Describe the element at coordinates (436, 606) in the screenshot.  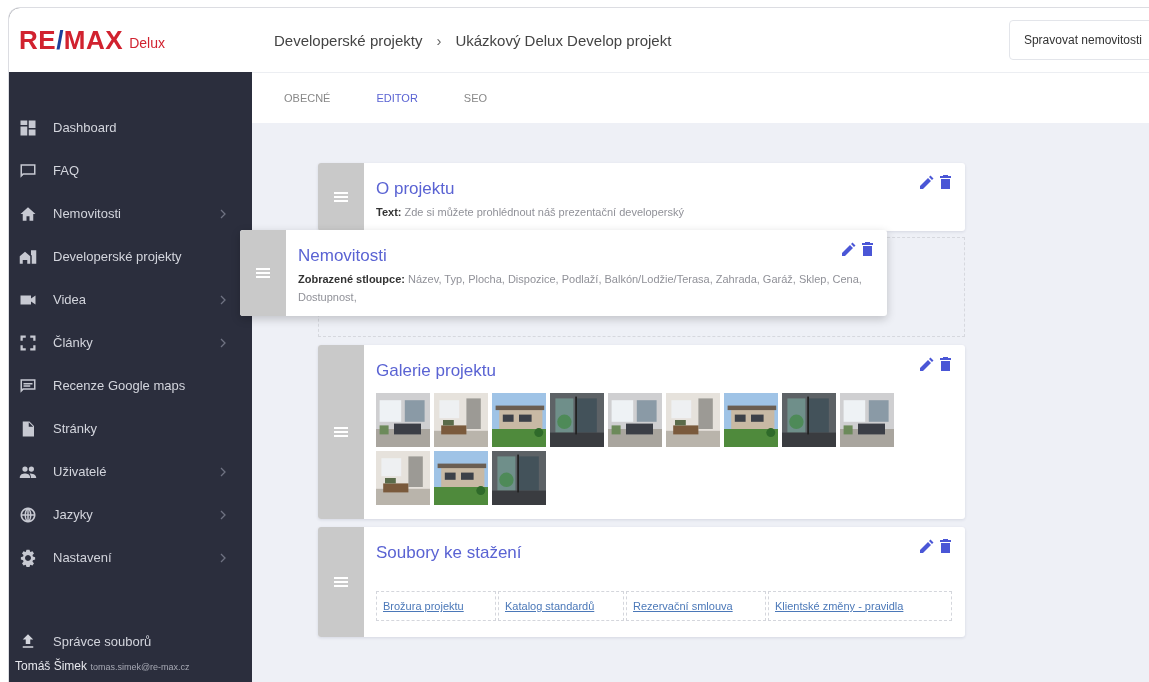
I see `file-link: Brožura projektu` at that location.